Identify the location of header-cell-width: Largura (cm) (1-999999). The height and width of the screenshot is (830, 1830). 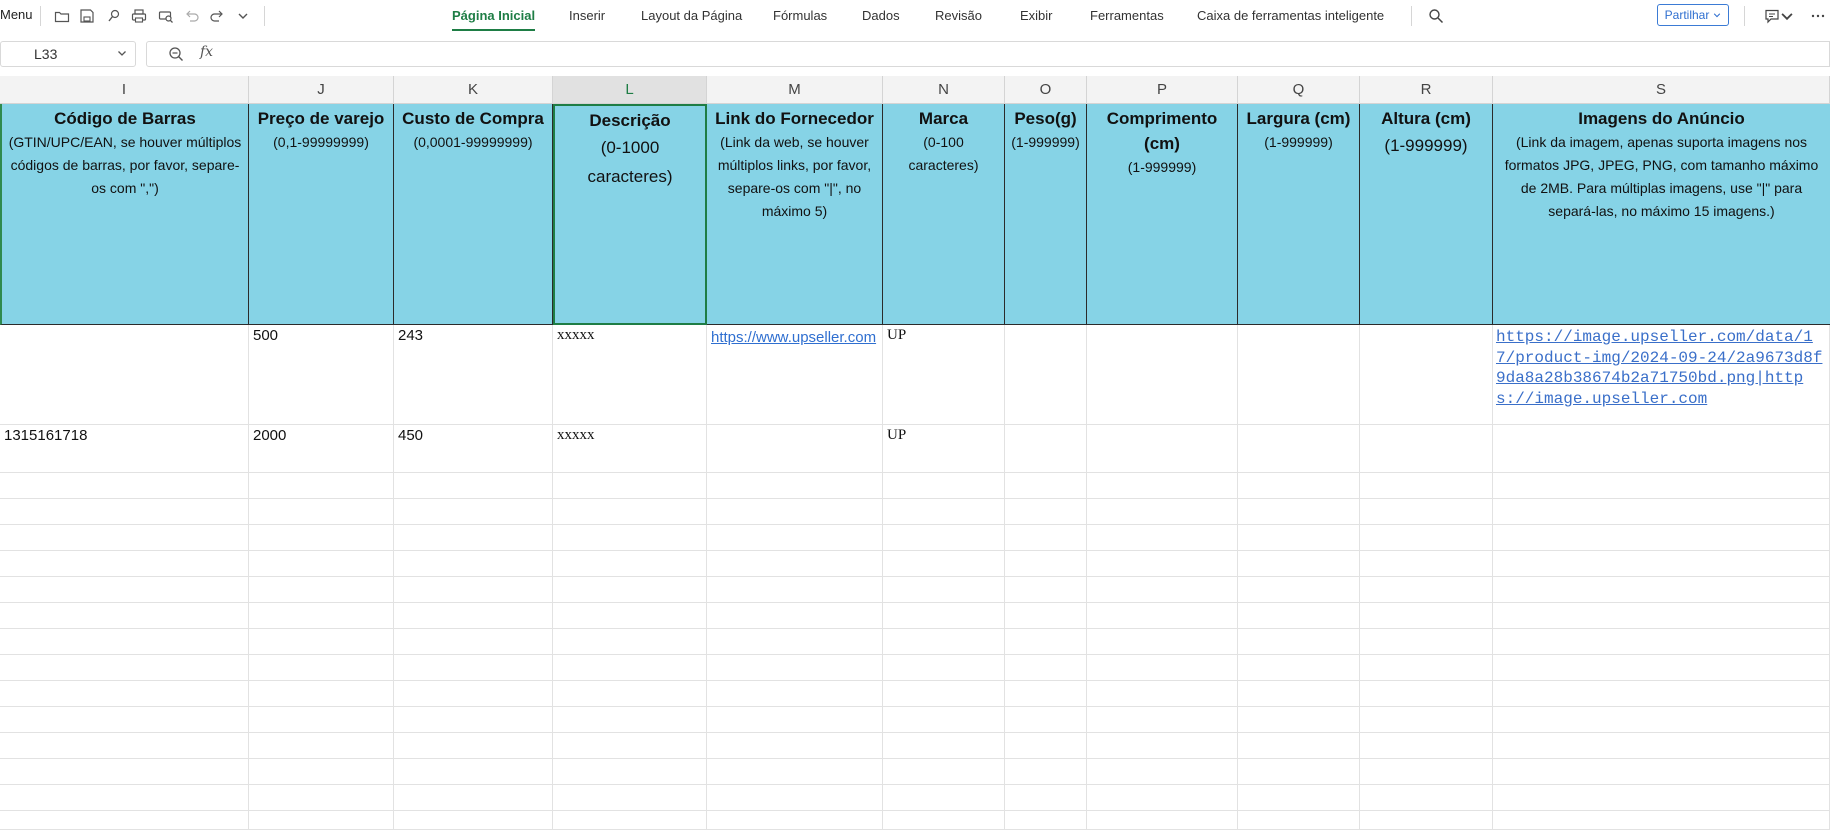
(1299, 214).